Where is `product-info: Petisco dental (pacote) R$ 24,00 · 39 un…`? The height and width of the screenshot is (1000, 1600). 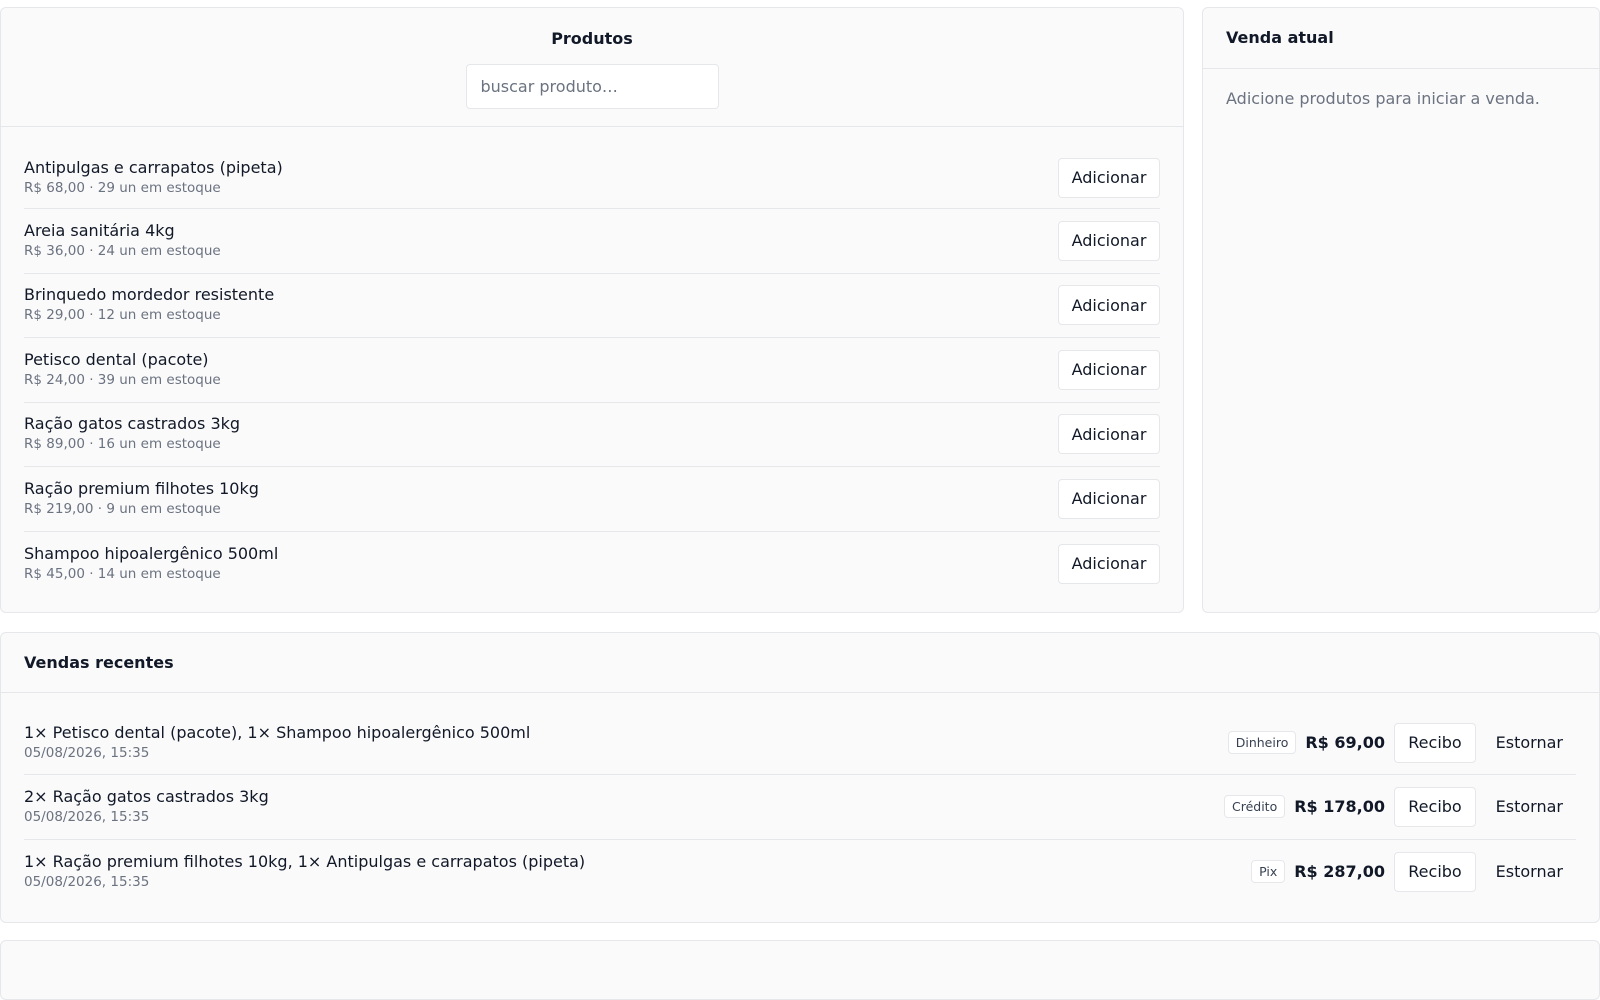
product-info: Petisco dental (pacote) R$ 24,00 · 39 un… is located at coordinates (122, 370).